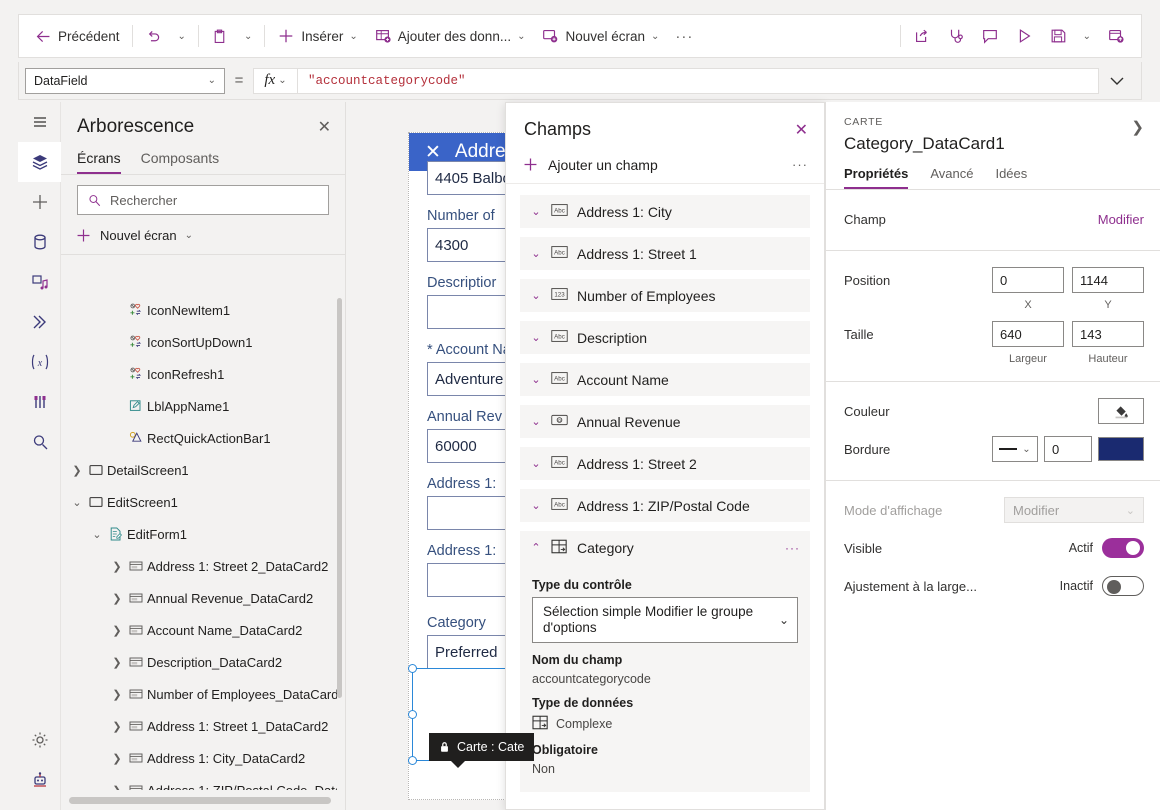  What do you see at coordinates (1011, 177) in the screenshot?
I see `tab-idees: Idées` at bounding box center [1011, 177].